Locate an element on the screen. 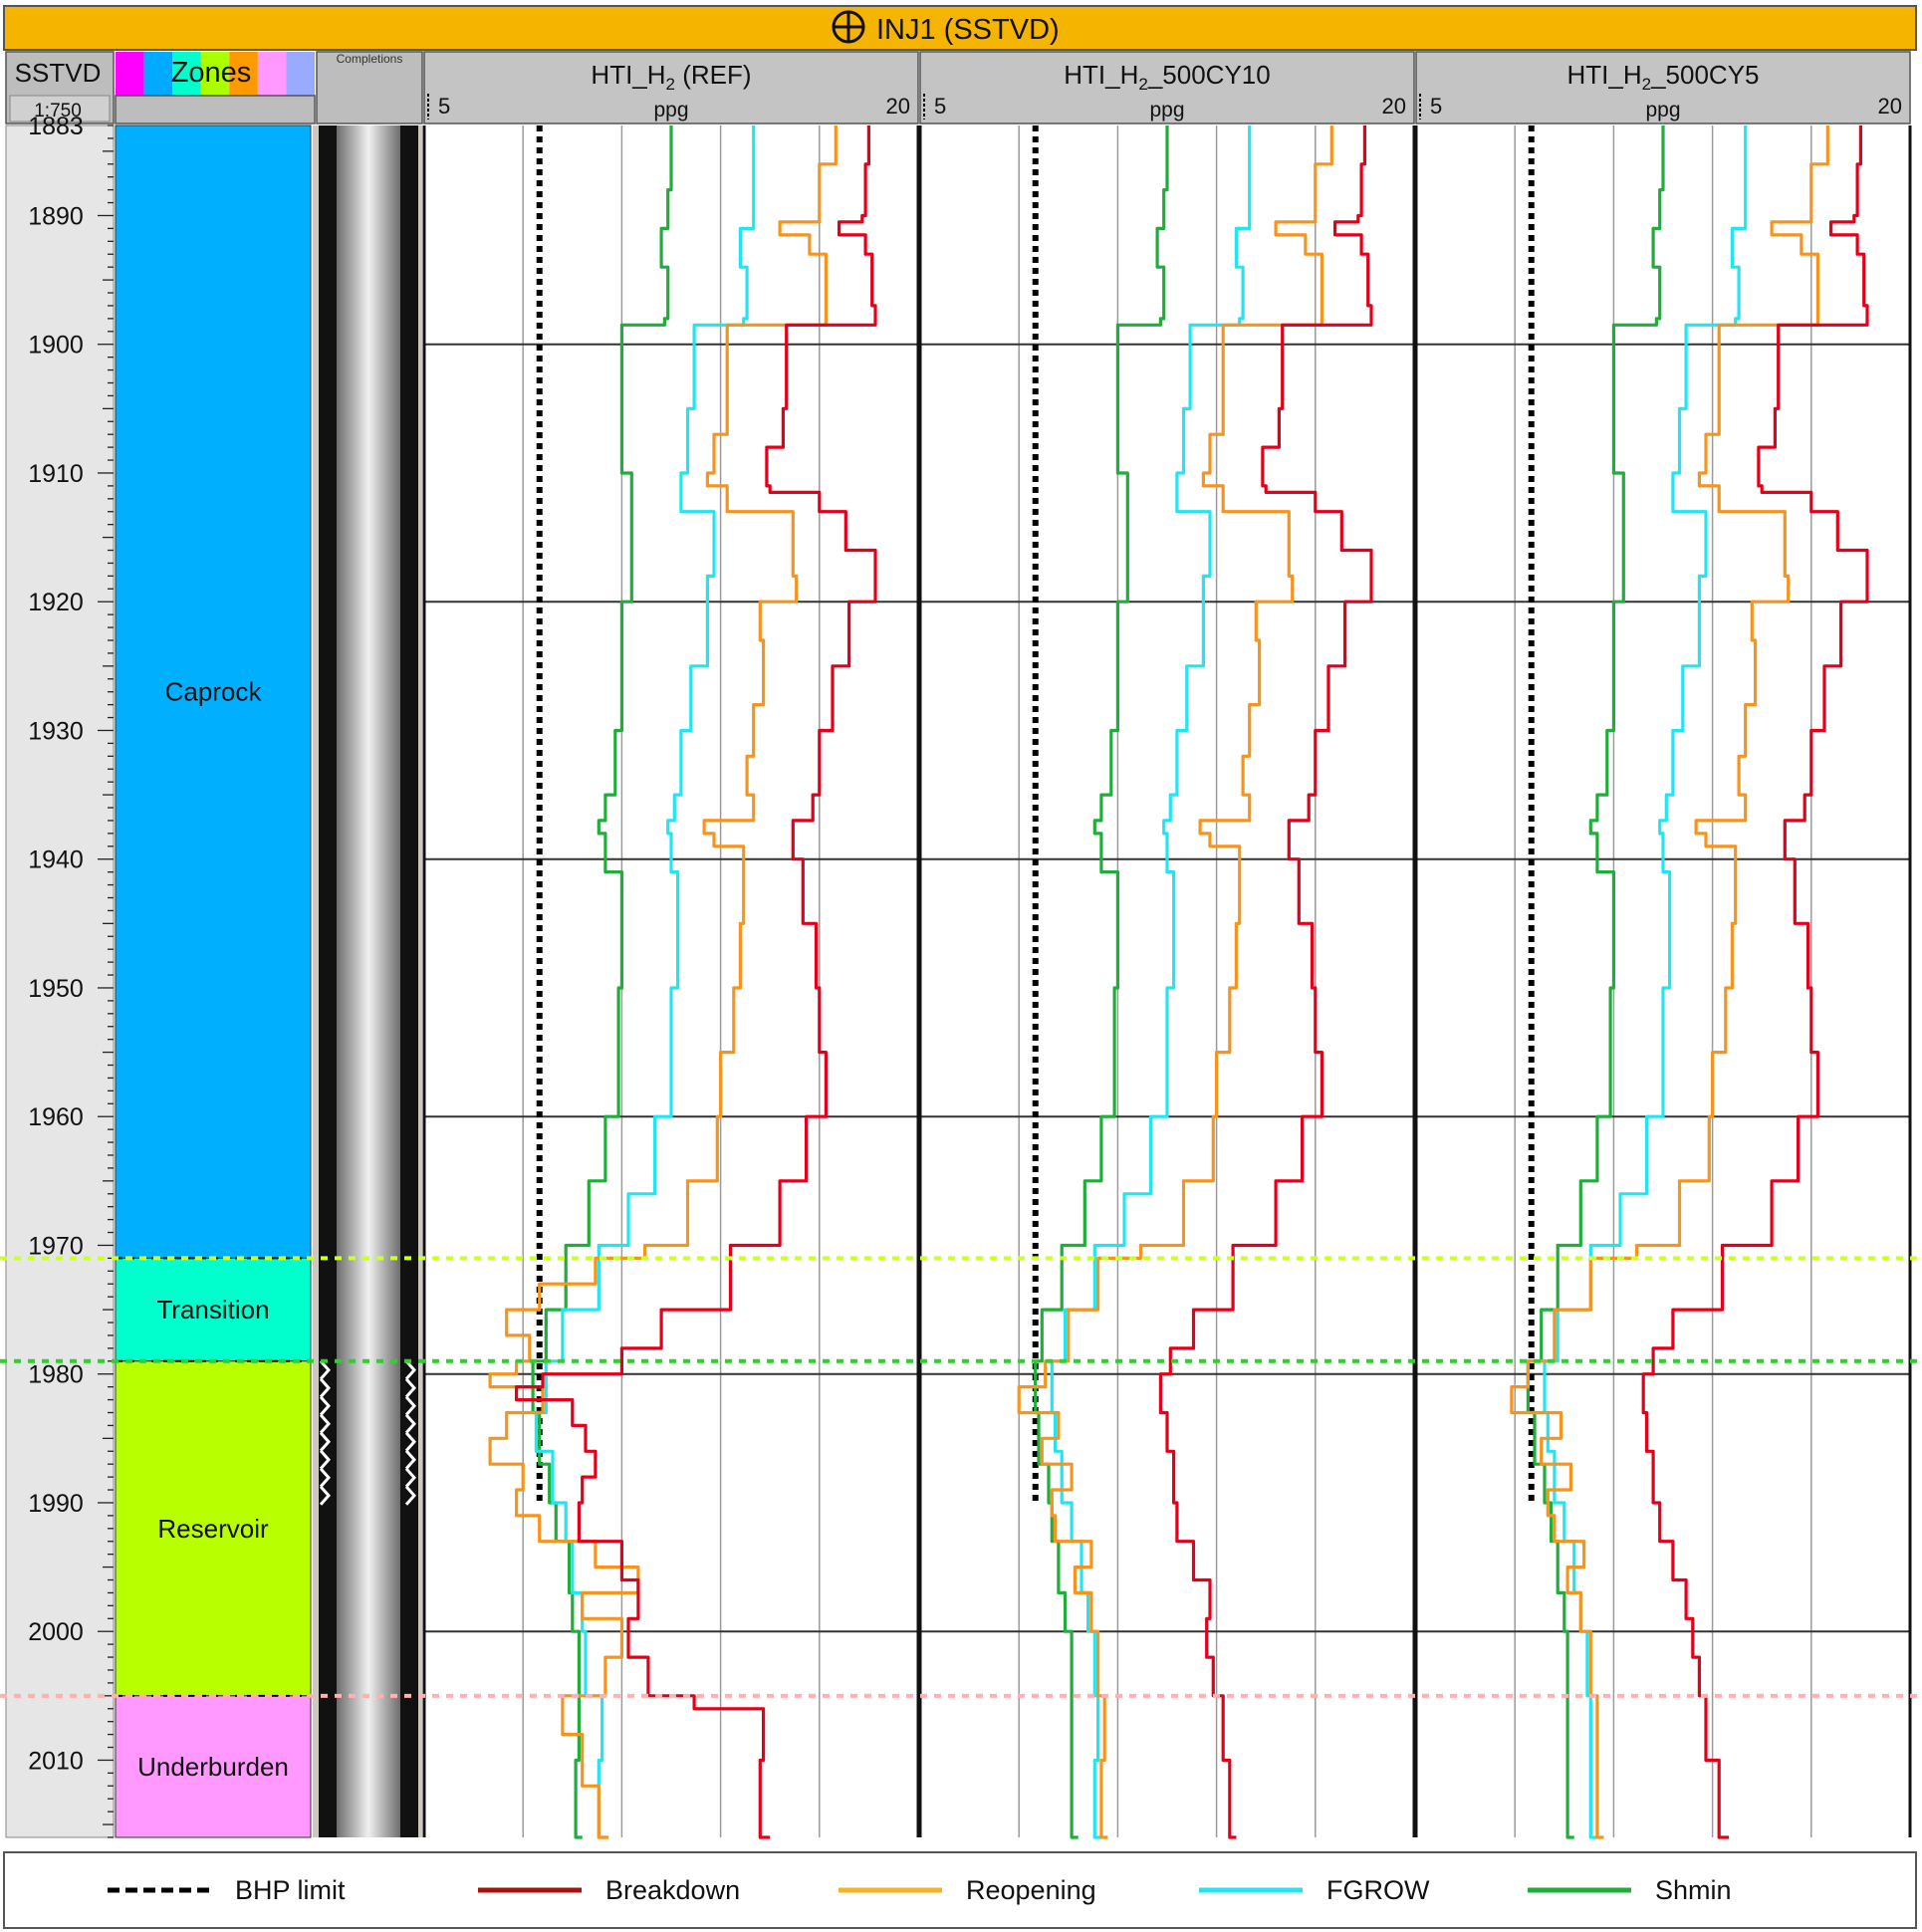 This screenshot has width=1922, height=1932. panel-title: HTI_H2_500CY10 is located at coordinates (1167, 77).